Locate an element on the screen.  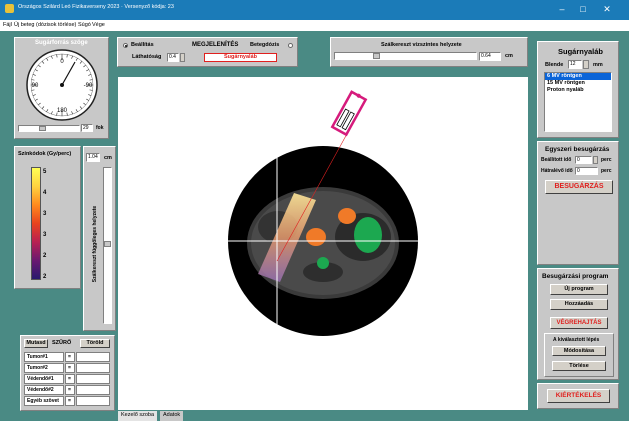
beam-type-option: 15 MV röntgen is located at coordinates (578, 83).